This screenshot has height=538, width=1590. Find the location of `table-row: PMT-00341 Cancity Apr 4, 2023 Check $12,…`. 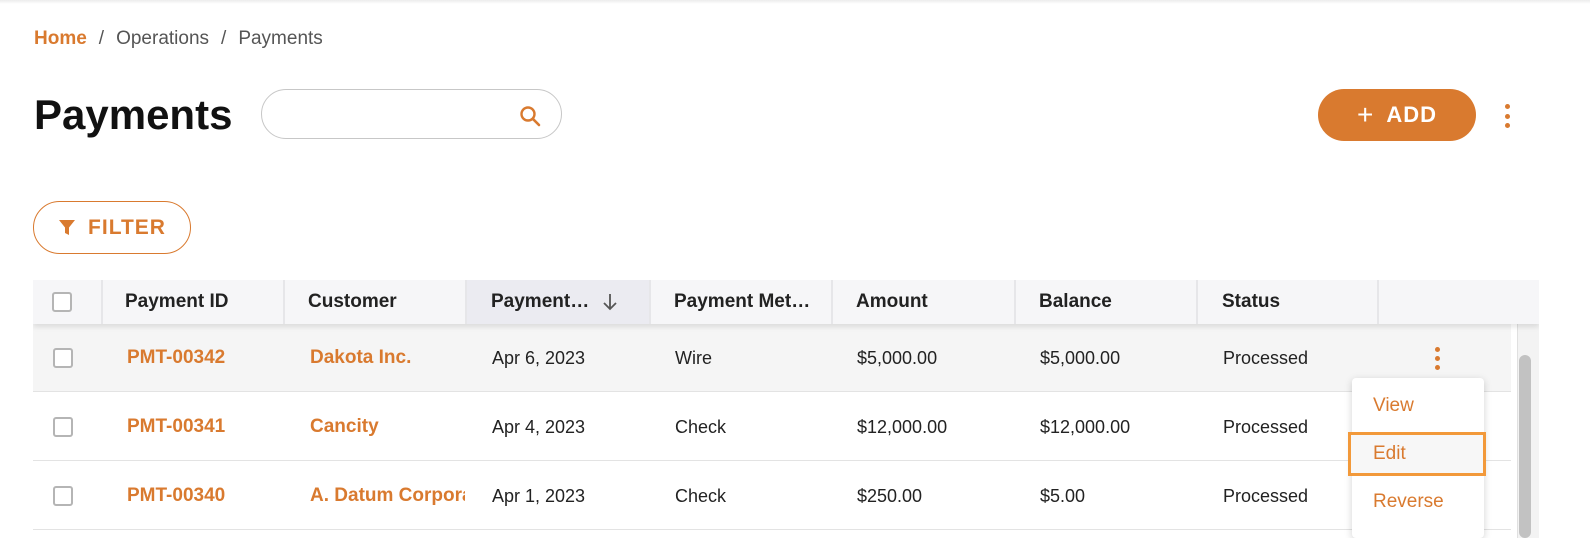

table-row: PMT-00341 Cancity Apr 4, 2023 Check $12,… is located at coordinates (772, 427).